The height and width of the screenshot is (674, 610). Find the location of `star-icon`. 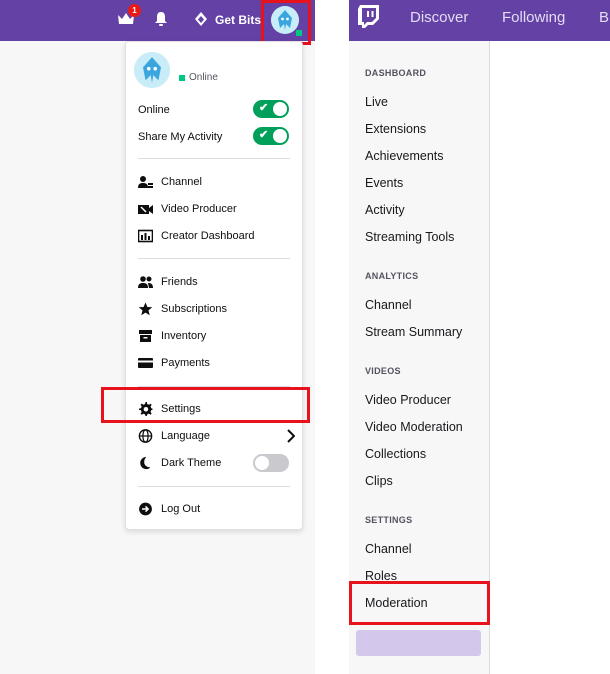

star-icon is located at coordinates (145, 309).